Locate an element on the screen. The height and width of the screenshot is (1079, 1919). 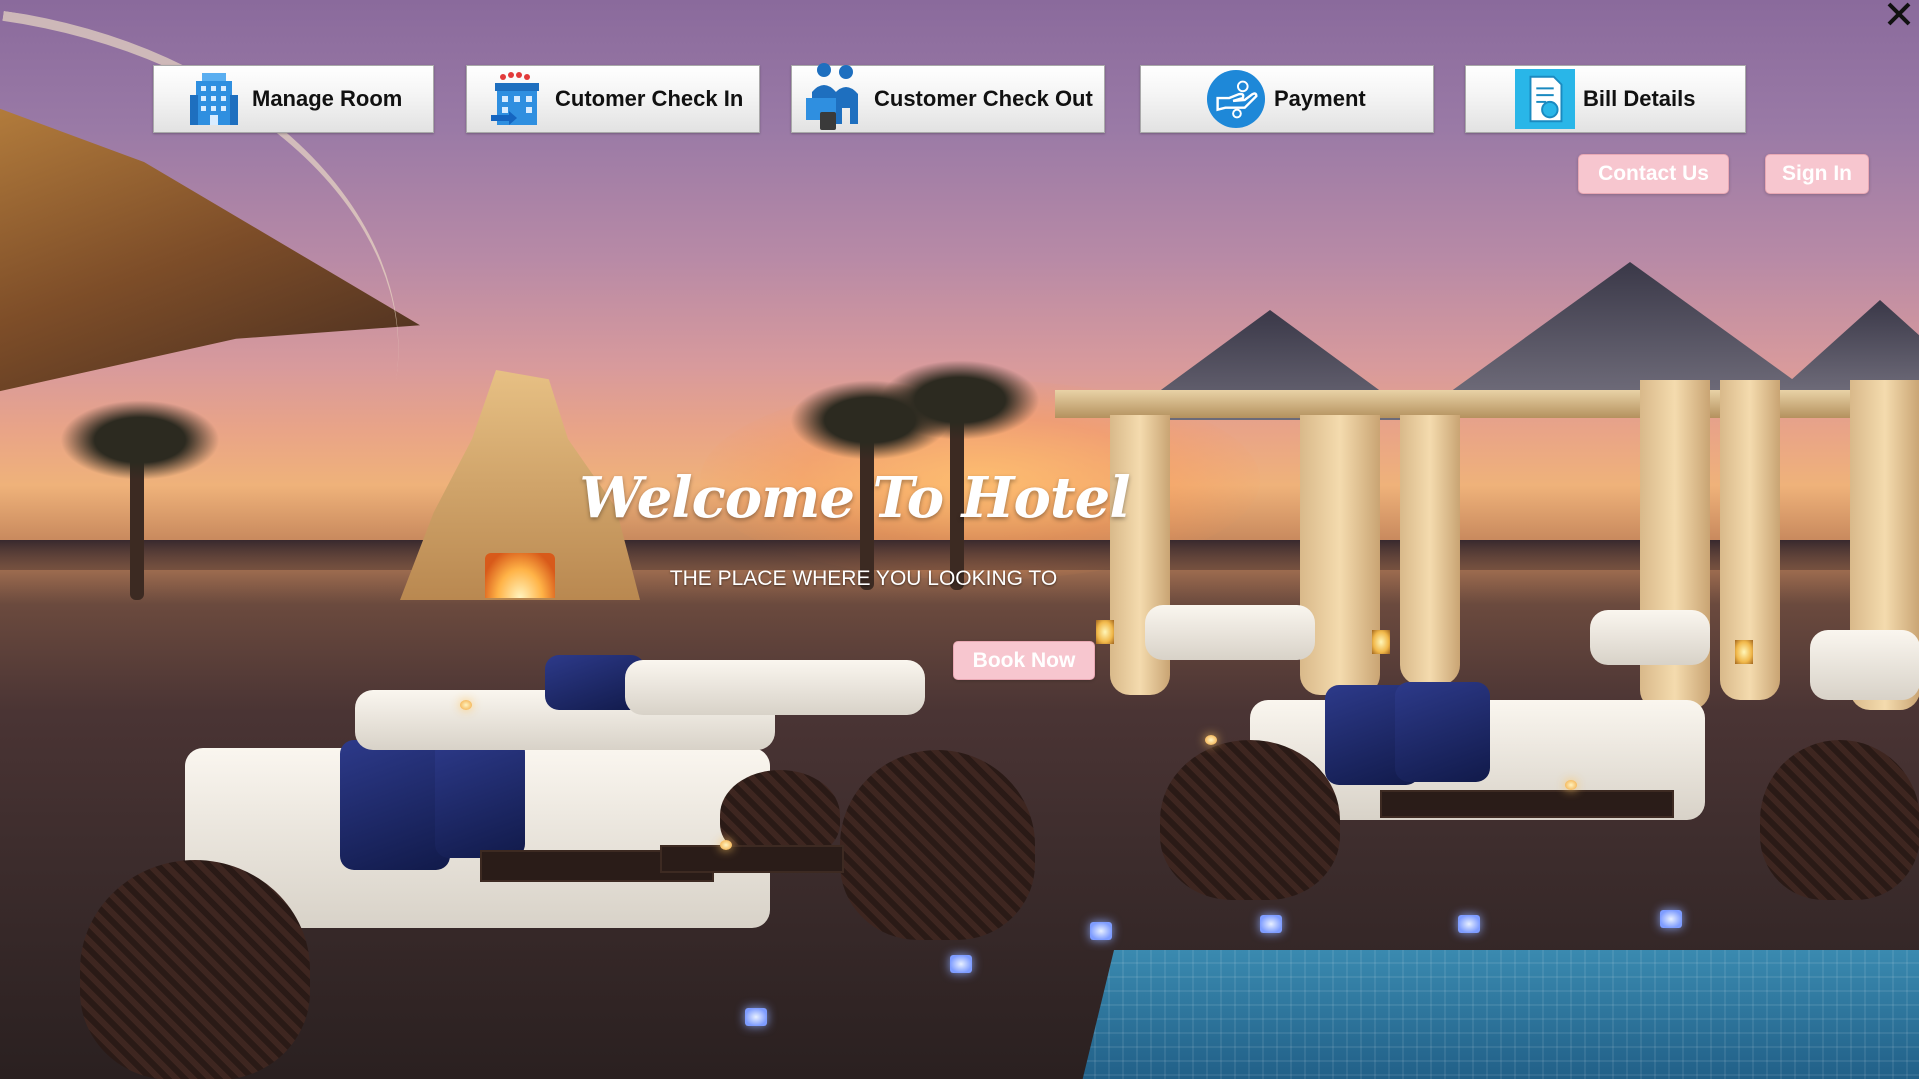
contact-us-button: Contact Us is located at coordinates (1653, 174).